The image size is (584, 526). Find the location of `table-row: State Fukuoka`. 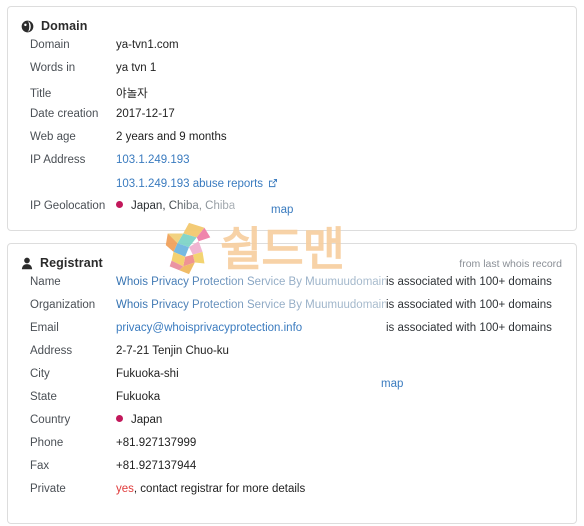

table-row: State Fukuoka is located at coordinates (292, 402).